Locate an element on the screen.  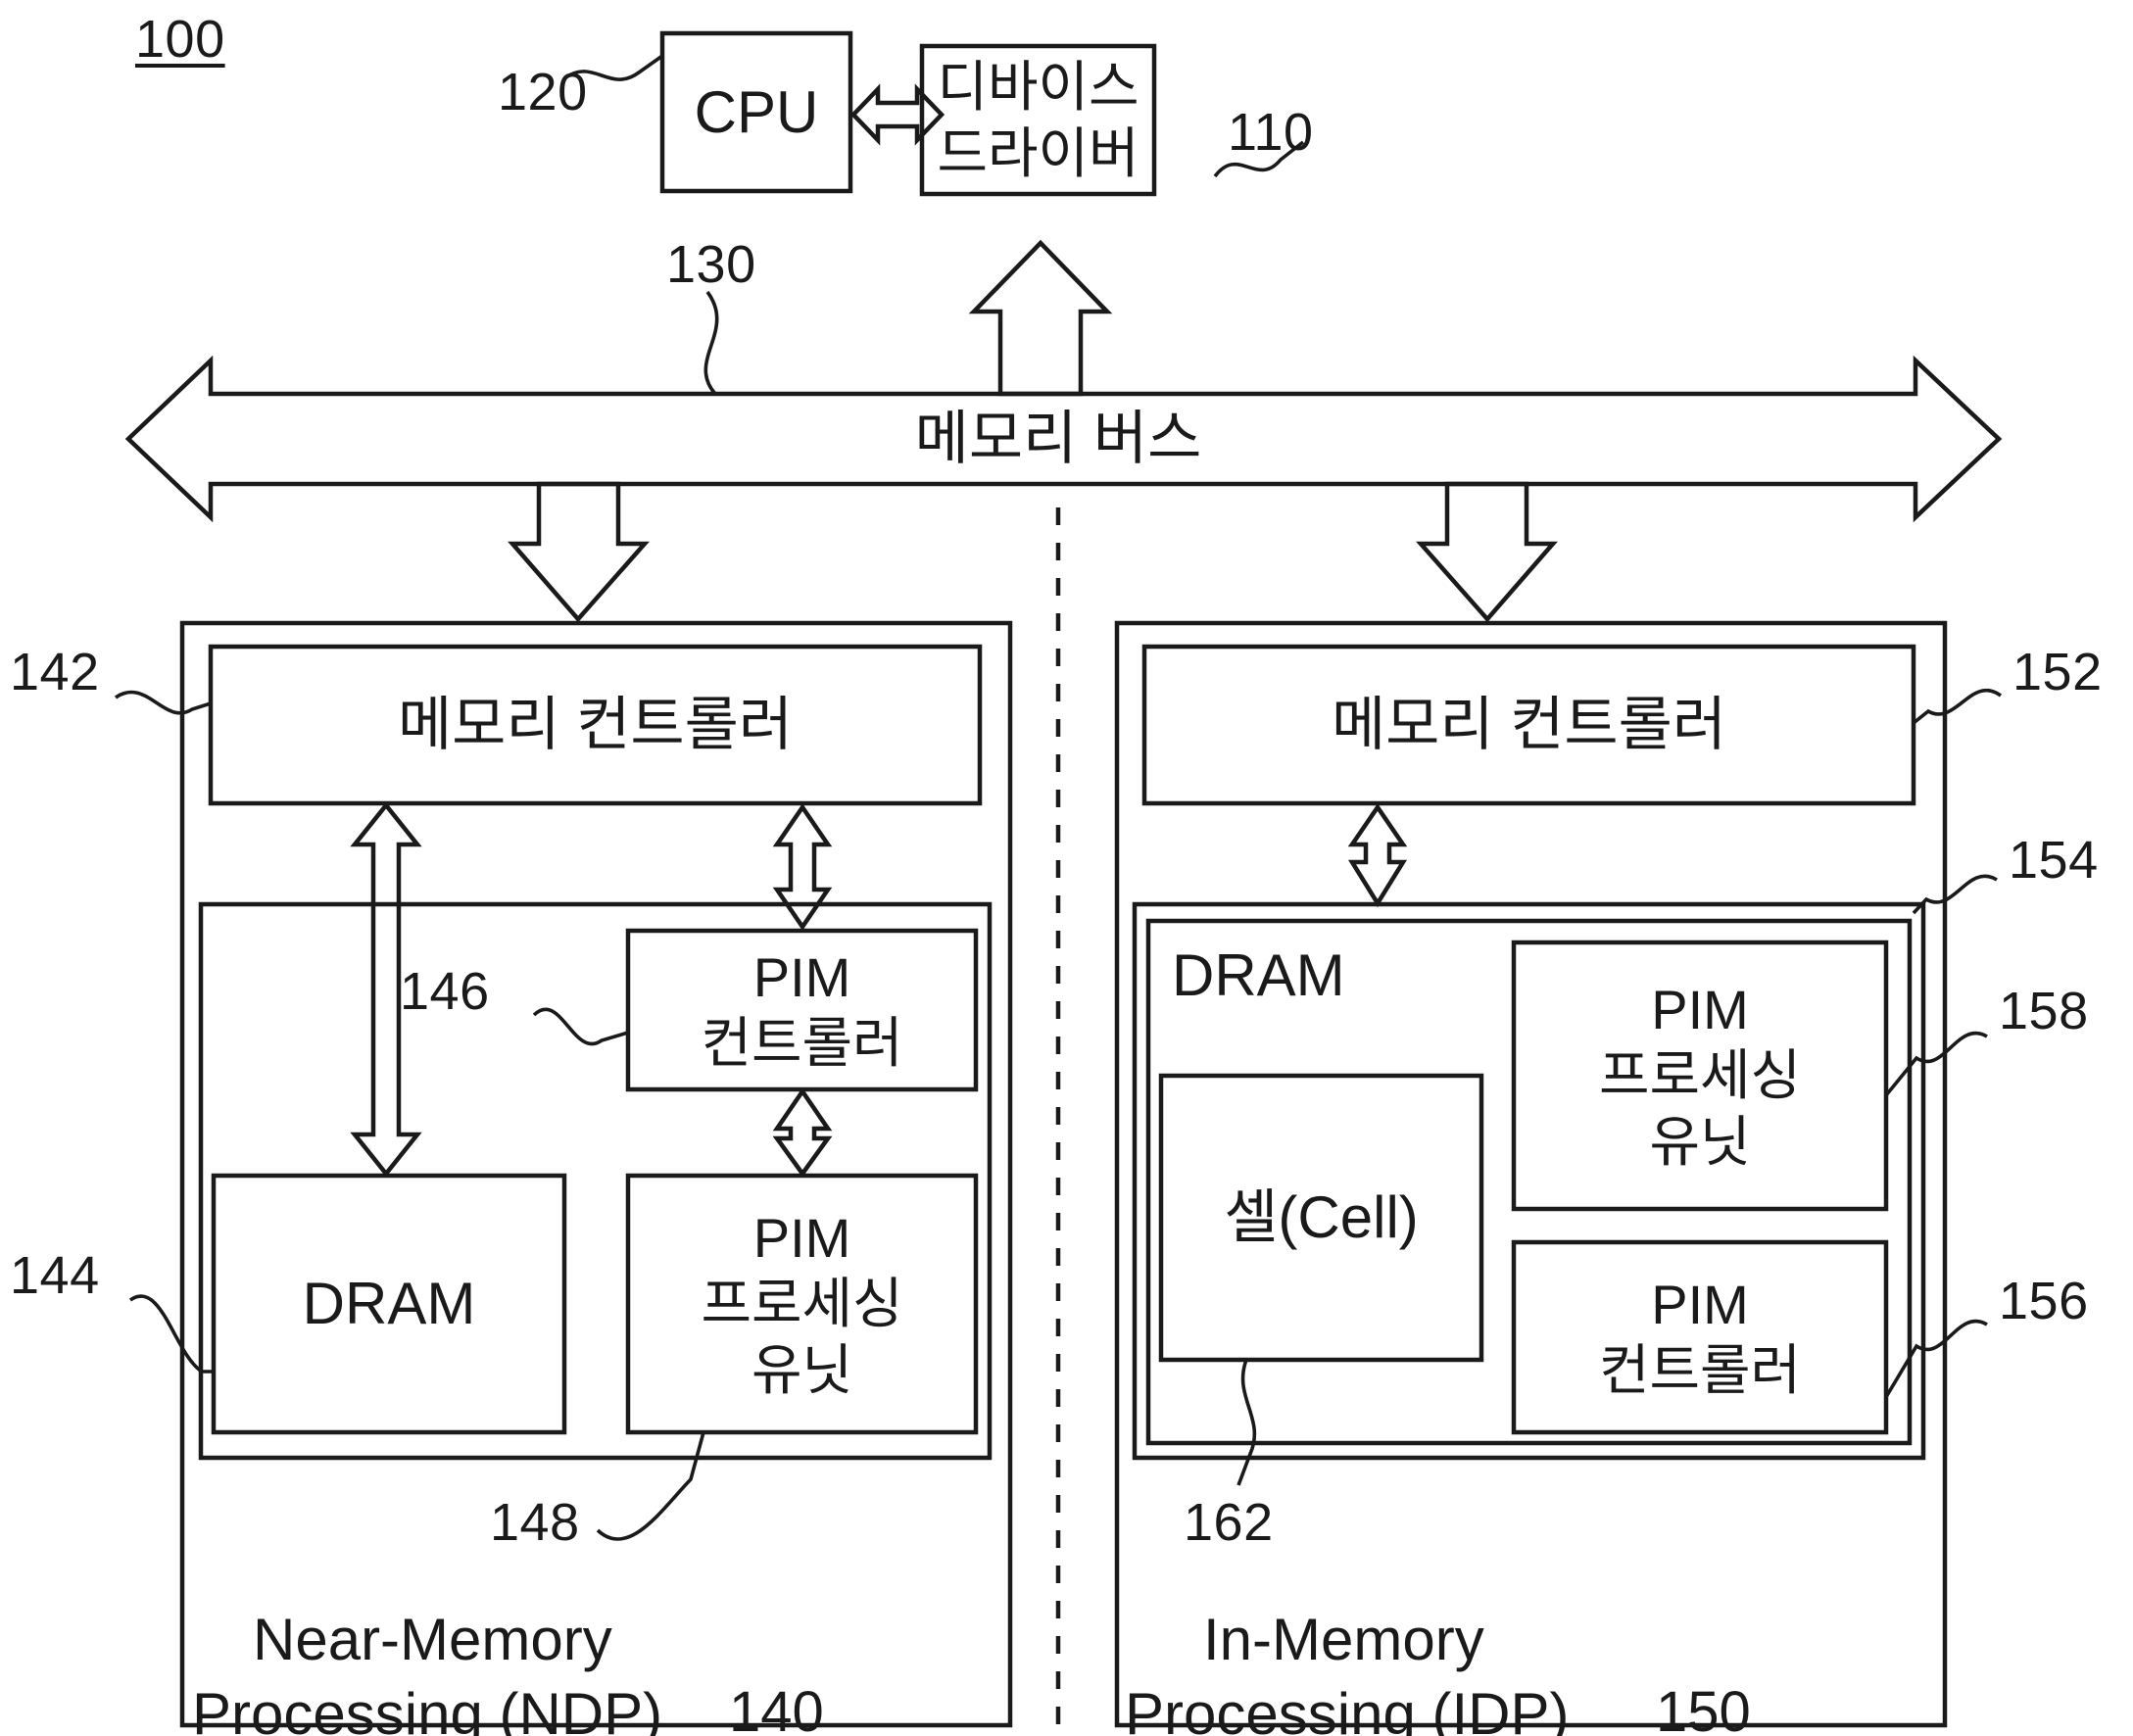
idp-cell-label: 셀(Cell) is located at coordinates (1321, 1217).